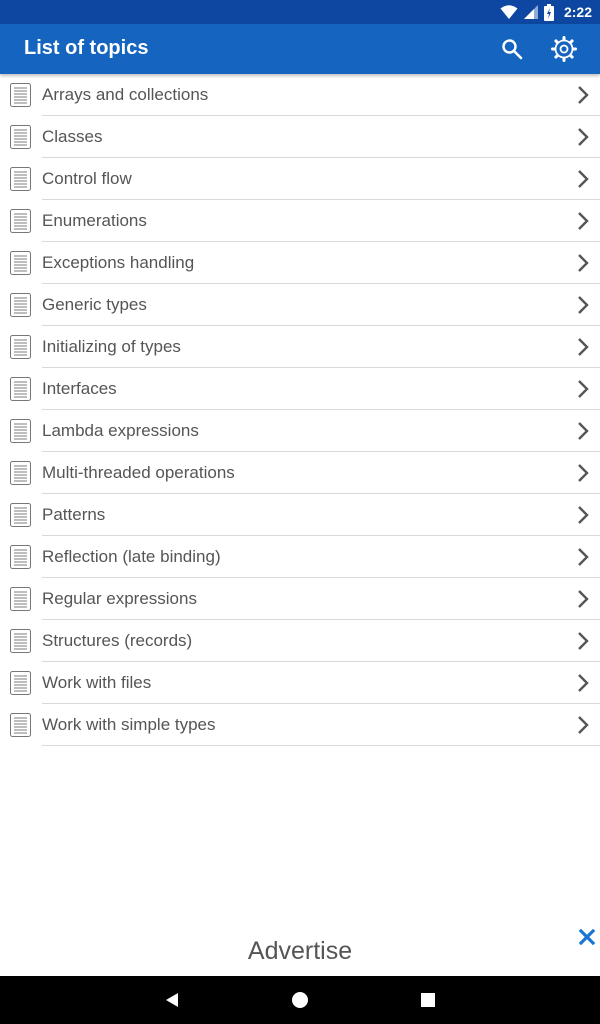 This screenshot has width=600, height=1024. Describe the element at coordinates (74, 514) in the screenshot. I see `topic-label: Patterns` at that location.